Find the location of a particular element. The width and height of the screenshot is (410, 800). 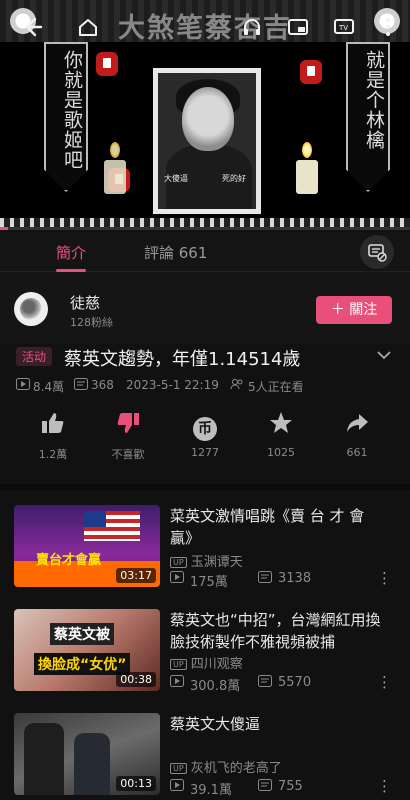

right-banner: 就是个林檎 is located at coordinates (368, 117).